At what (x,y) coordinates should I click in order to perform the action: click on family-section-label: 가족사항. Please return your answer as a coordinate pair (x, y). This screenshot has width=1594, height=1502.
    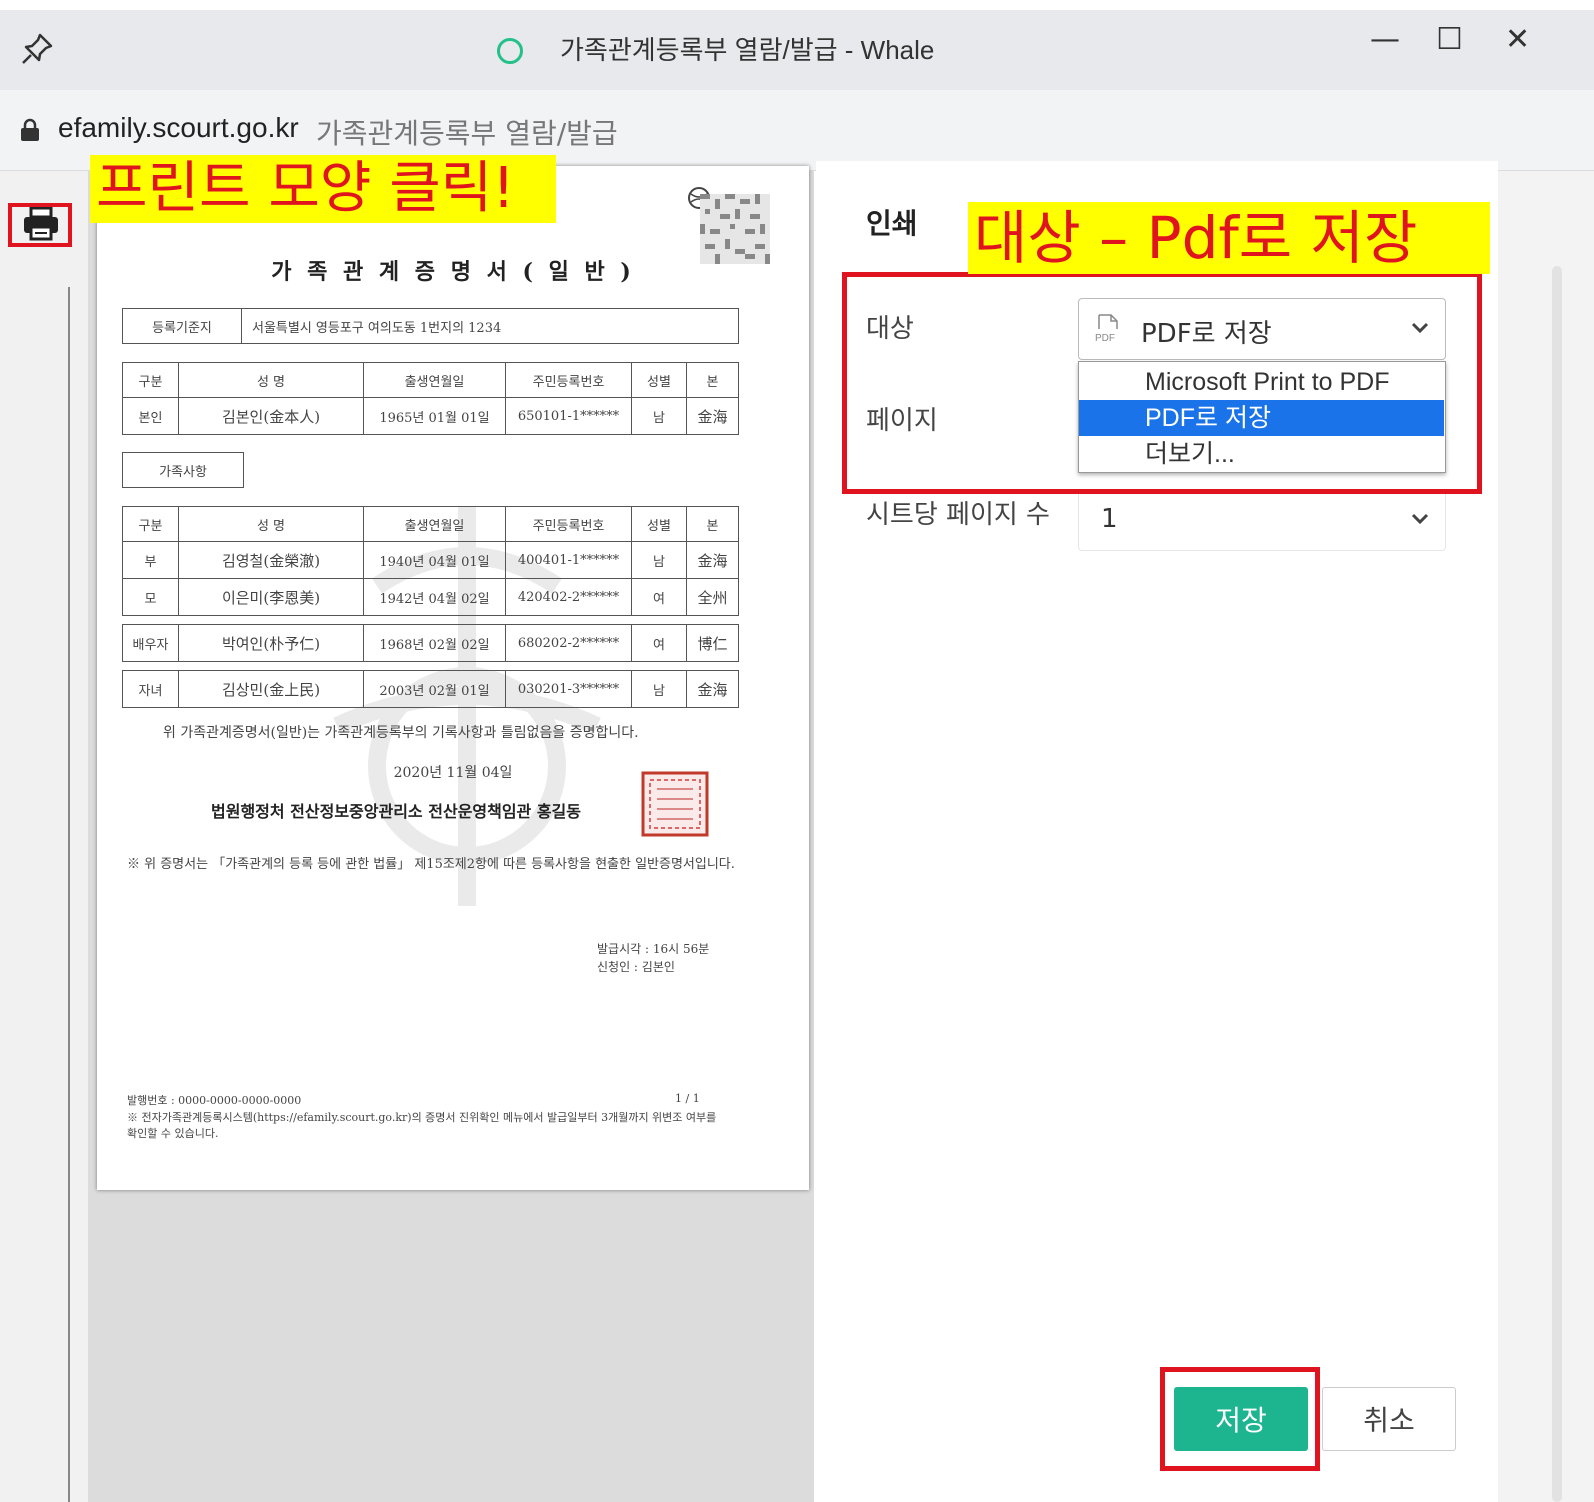
    Looking at the image, I should click on (183, 470).